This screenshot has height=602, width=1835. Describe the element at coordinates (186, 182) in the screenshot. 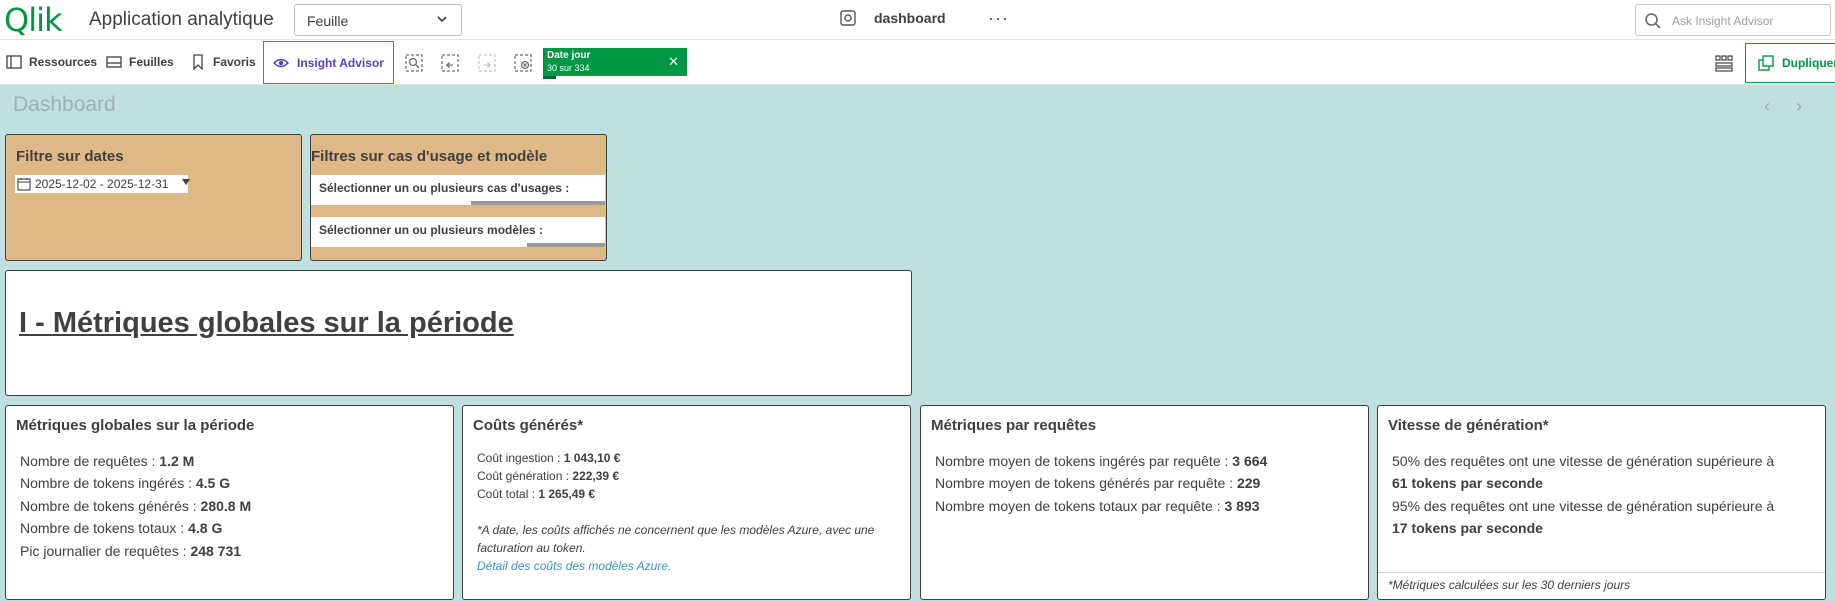

I see `dropdown-arrow-icon` at that location.